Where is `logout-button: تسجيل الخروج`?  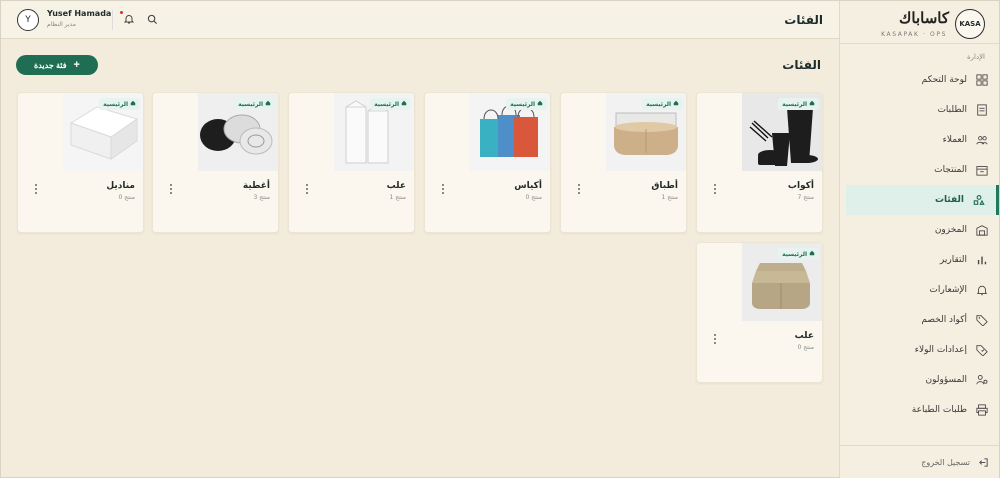 logout-button: تسجيل الخروج is located at coordinates (955, 462).